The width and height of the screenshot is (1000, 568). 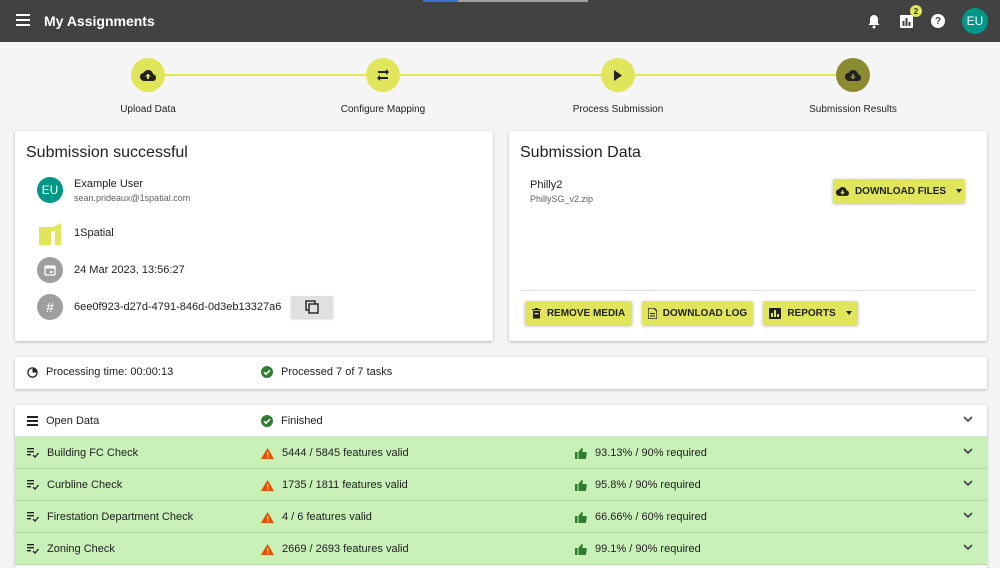 I want to click on stepper-connector, so click(x=501, y=75).